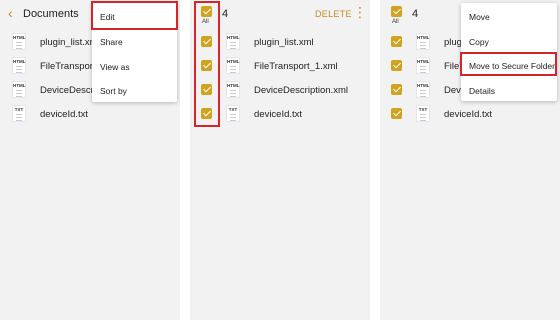 The height and width of the screenshot is (320, 560). Describe the element at coordinates (10, 13) in the screenshot. I see `chevron-left-icon: ‹` at that location.